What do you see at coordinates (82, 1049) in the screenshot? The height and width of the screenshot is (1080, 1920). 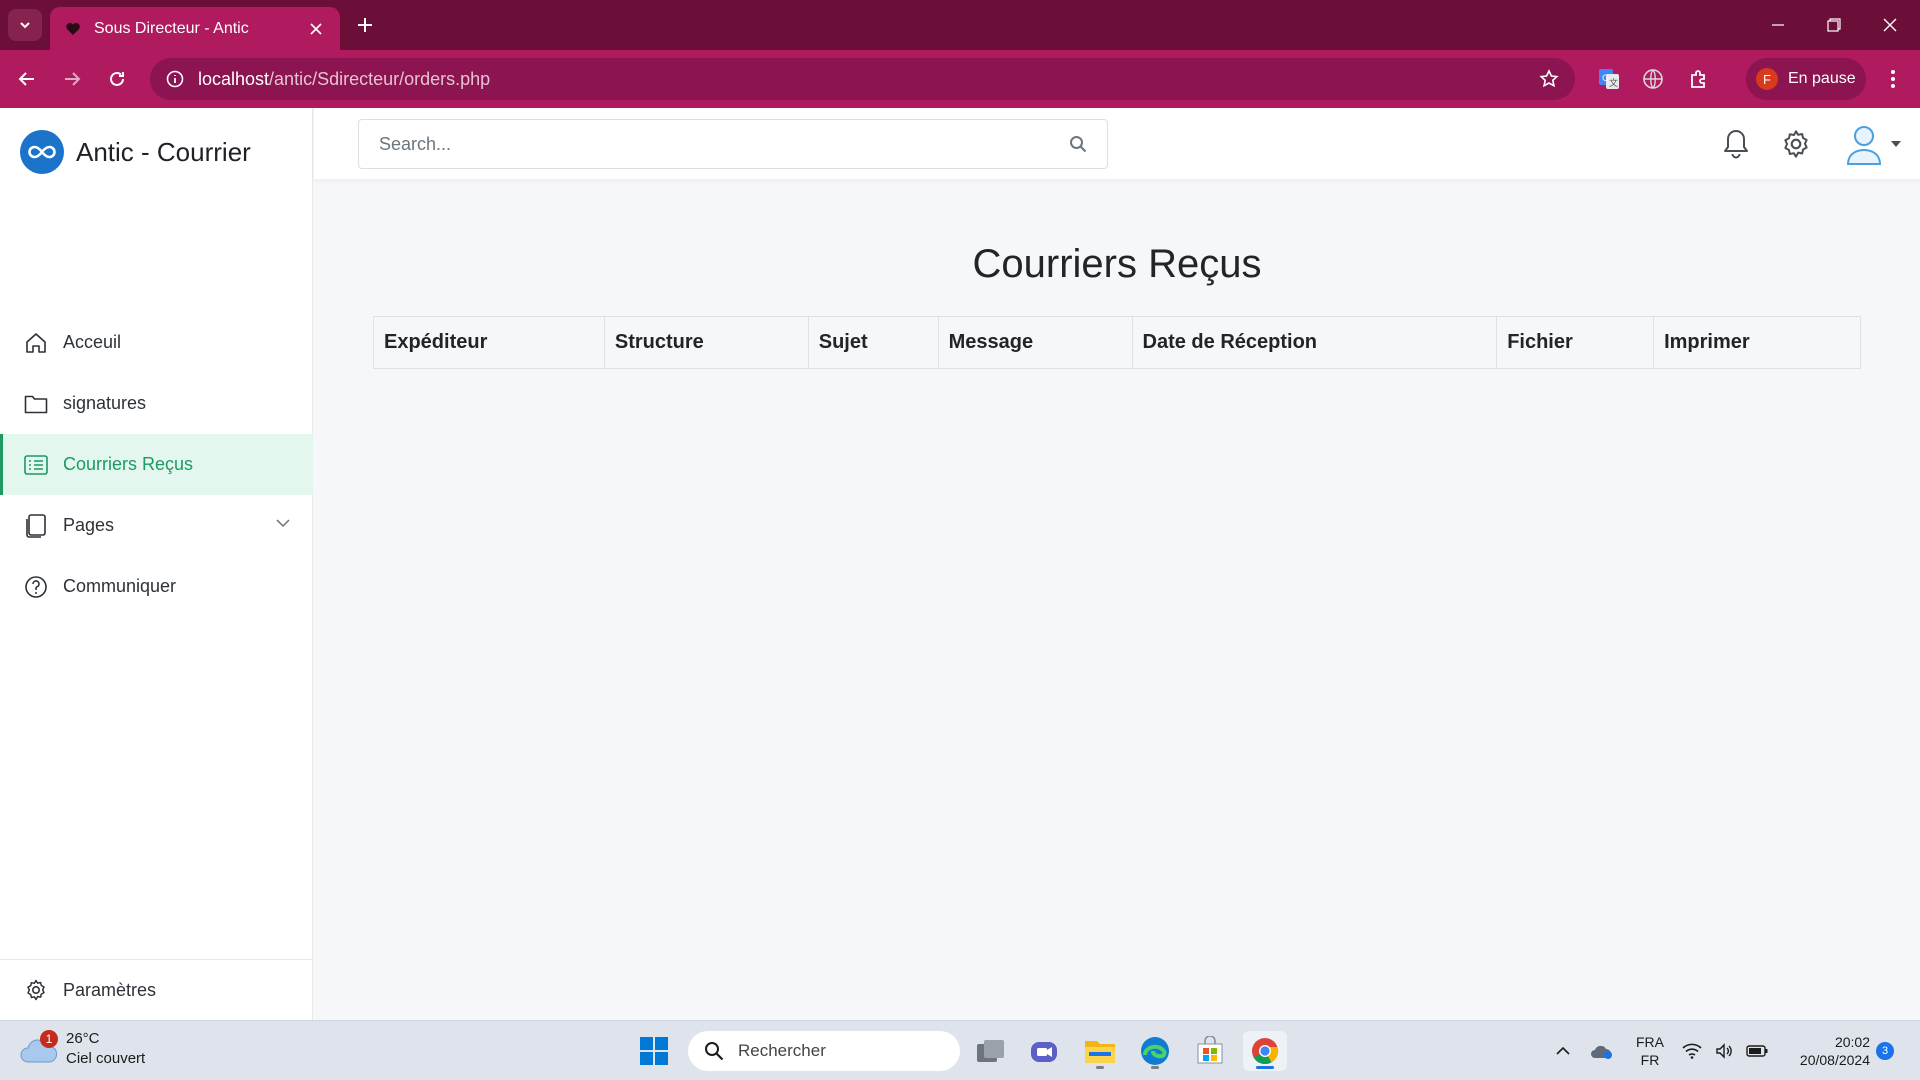 I see `weather-widget: 1 26°C Ciel couvert` at bounding box center [82, 1049].